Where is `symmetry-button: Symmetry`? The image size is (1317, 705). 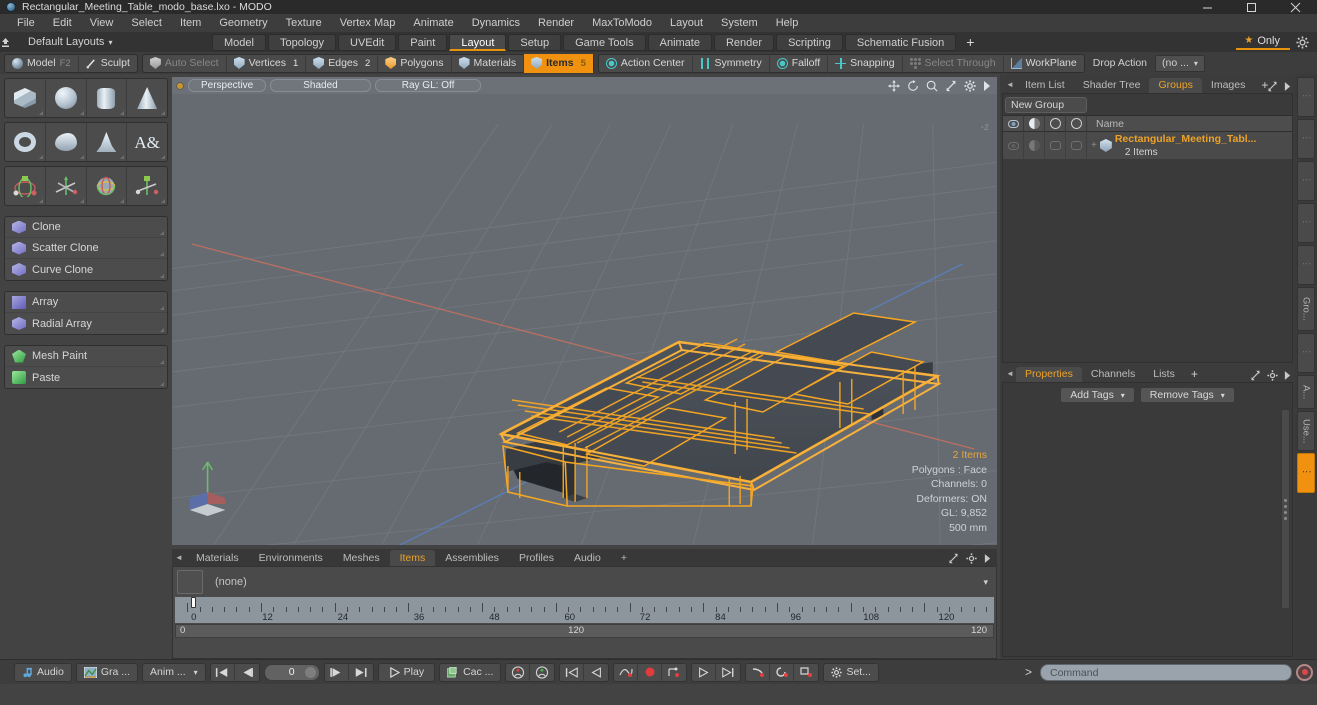
symmetry-button: Symmetry is located at coordinates (731, 63).